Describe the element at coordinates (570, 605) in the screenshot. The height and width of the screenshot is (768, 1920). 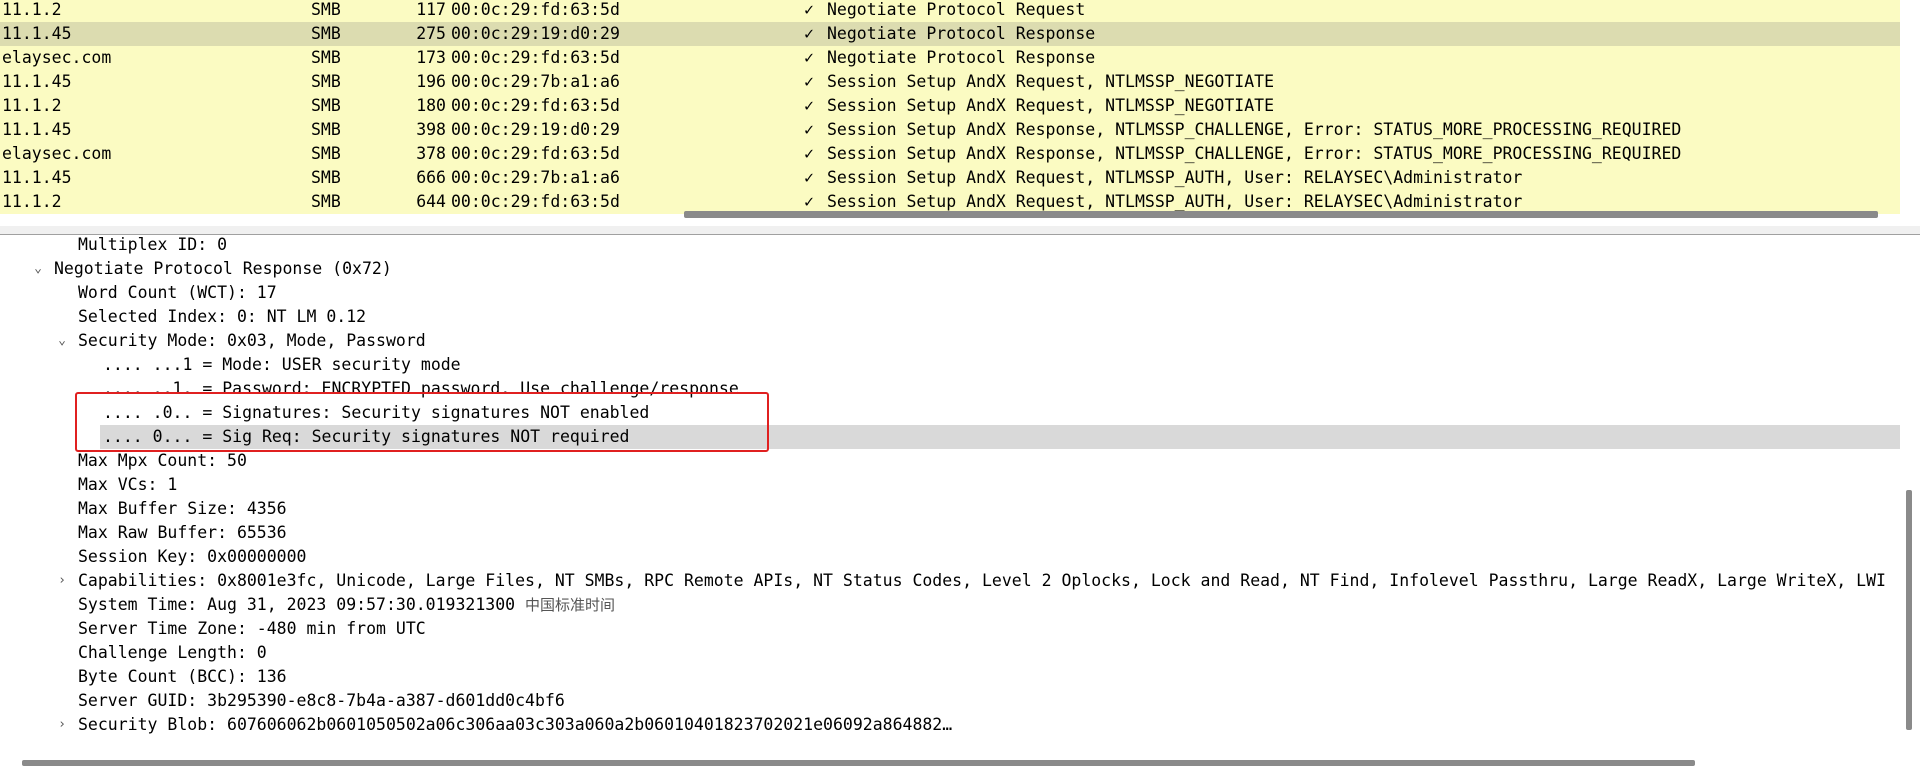
I see `timezone-label: 中国标准时间` at that location.